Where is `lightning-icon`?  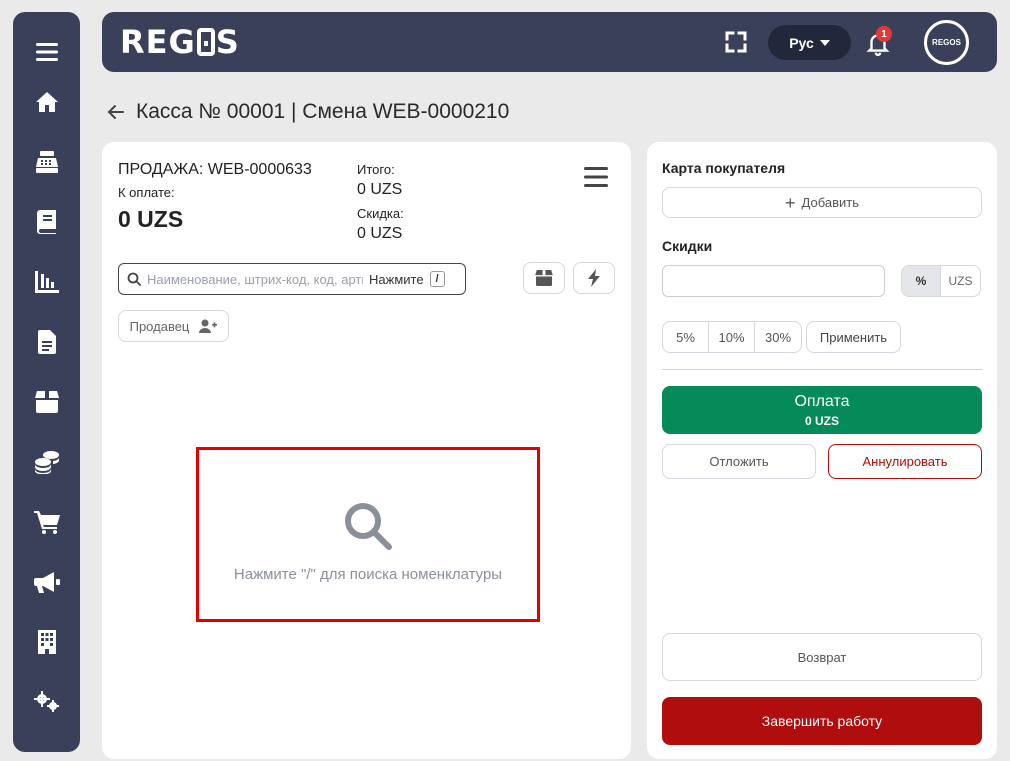 lightning-icon is located at coordinates (594, 278).